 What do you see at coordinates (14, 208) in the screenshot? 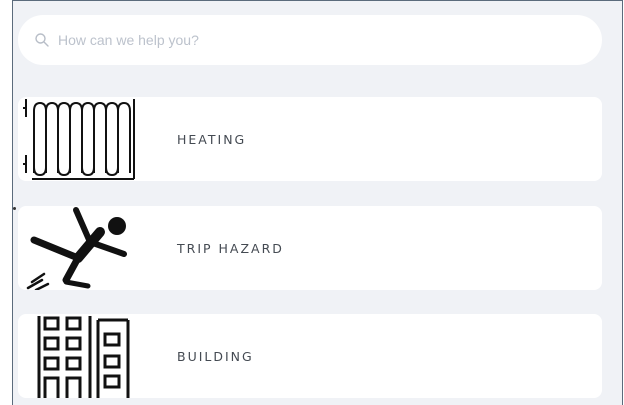
I see `edge-marker` at bounding box center [14, 208].